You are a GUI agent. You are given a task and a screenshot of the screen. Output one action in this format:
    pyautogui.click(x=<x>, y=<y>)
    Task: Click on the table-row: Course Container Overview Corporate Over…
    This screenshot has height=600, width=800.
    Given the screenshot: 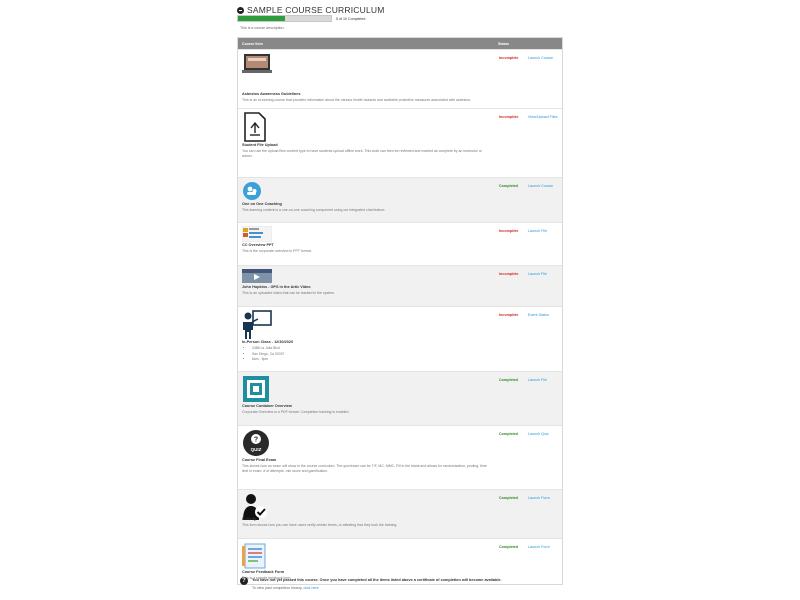 What is the action you would take?
    pyautogui.click(x=400, y=398)
    